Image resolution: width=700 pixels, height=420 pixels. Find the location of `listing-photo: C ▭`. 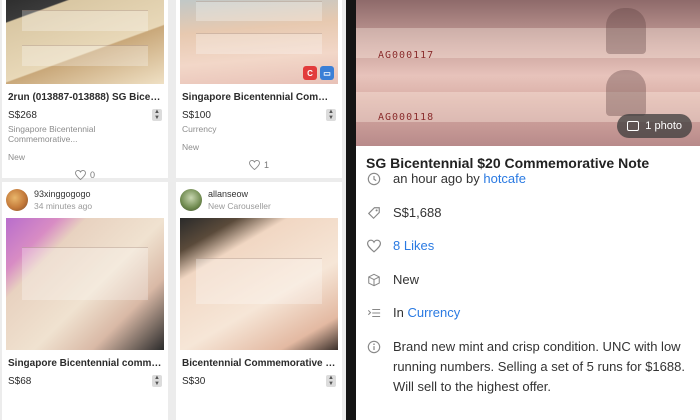

listing-photo: C ▭ is located at coordinates (259, 42).